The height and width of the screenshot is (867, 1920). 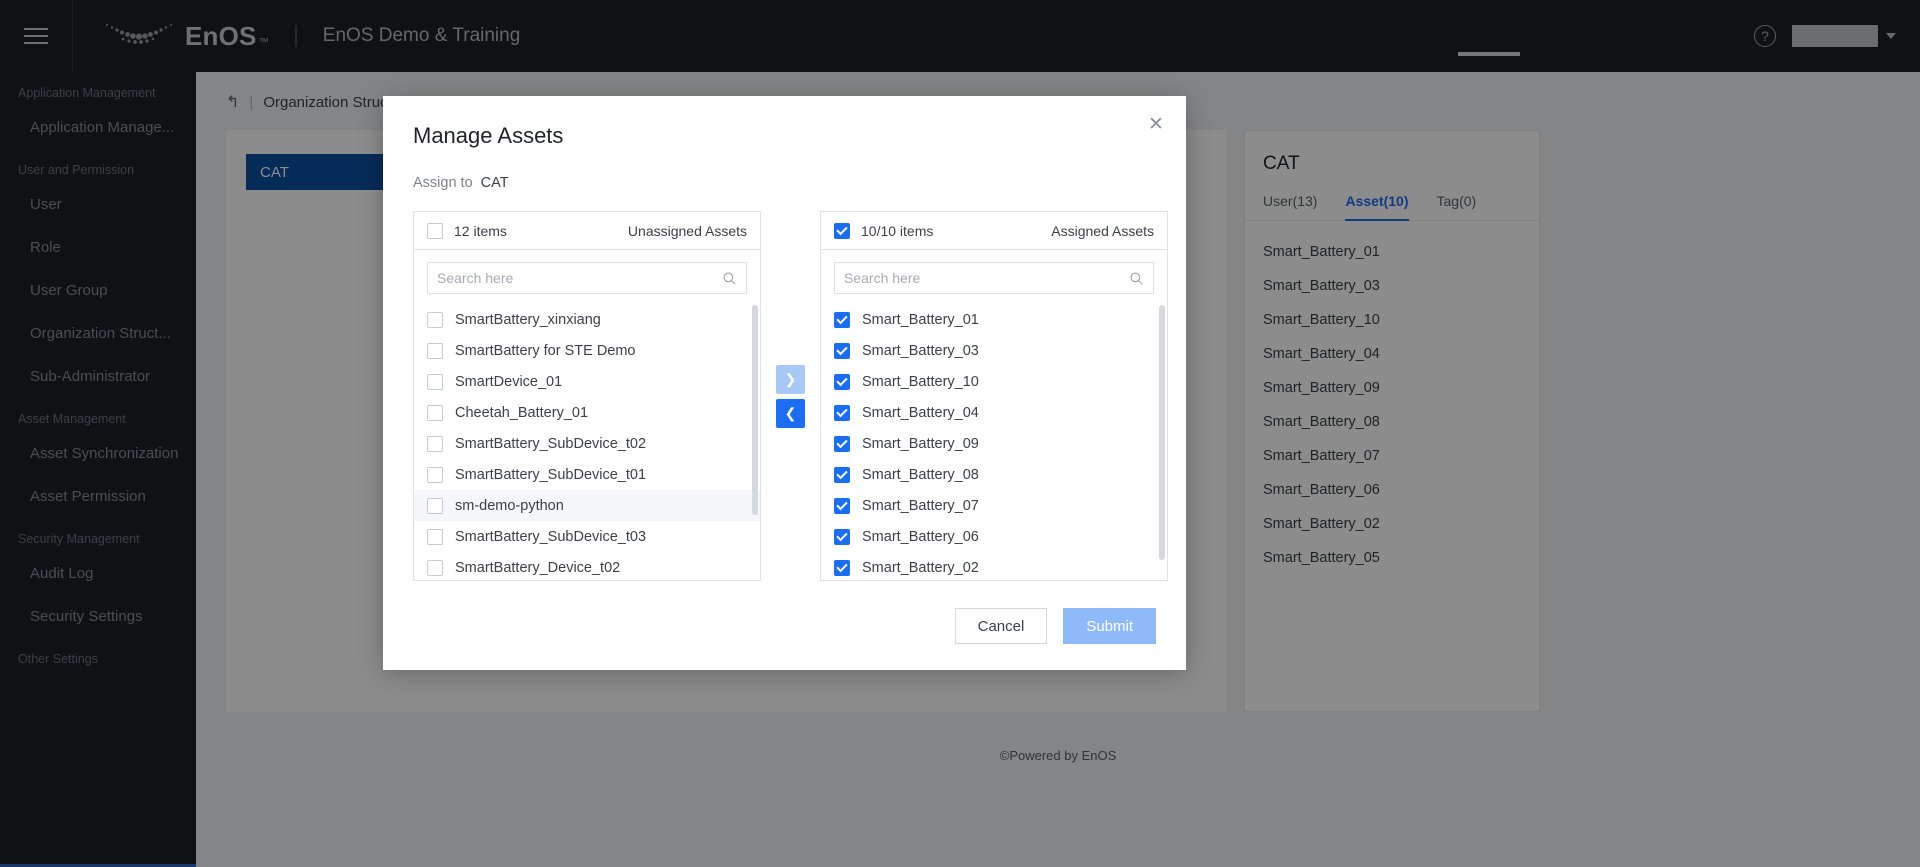 What do you see at coordinates (480, 230) in the screenshot?
I see `unassigned-count: 12 items` at bounding box center [480, 230].